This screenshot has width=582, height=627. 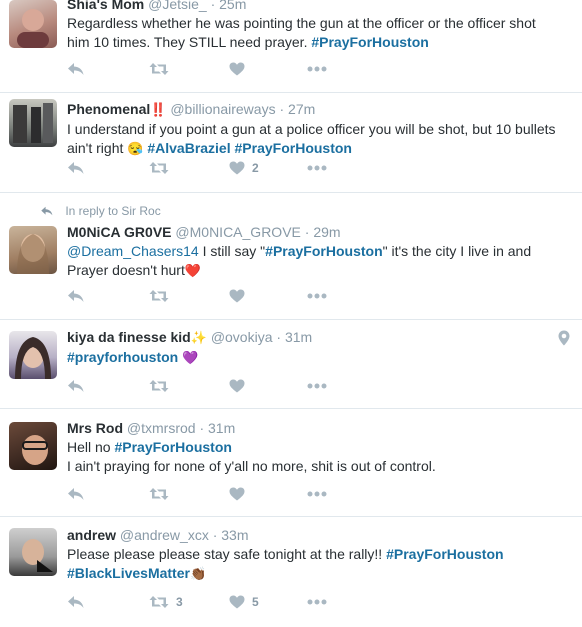 What do you see at coordinates (164, 535) in the screenshot?
I see `user-handle: @andrew_xcx` at bounding box center [164, 535].